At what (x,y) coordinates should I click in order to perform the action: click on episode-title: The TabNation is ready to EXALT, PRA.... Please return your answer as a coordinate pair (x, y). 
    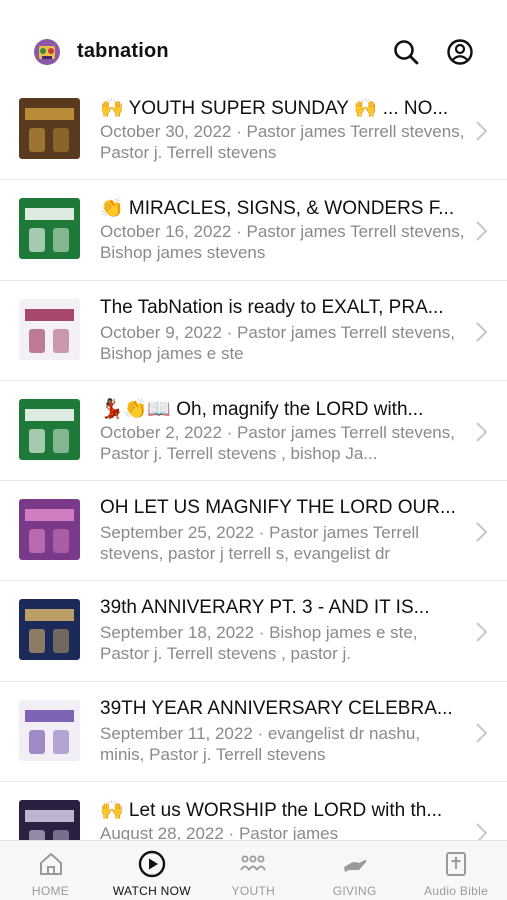
    Looking at the image, I should click on (272, 307).